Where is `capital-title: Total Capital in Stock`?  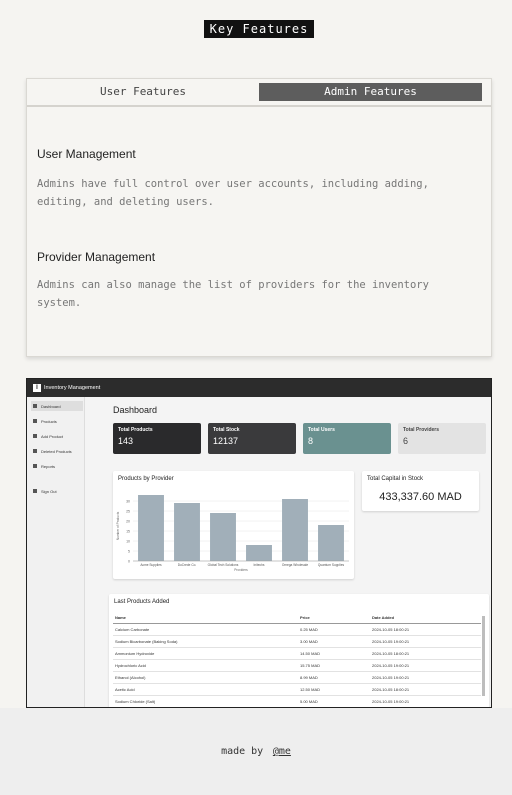
capital-title: Total Capital in Stock is located at coordinates (395, 479).